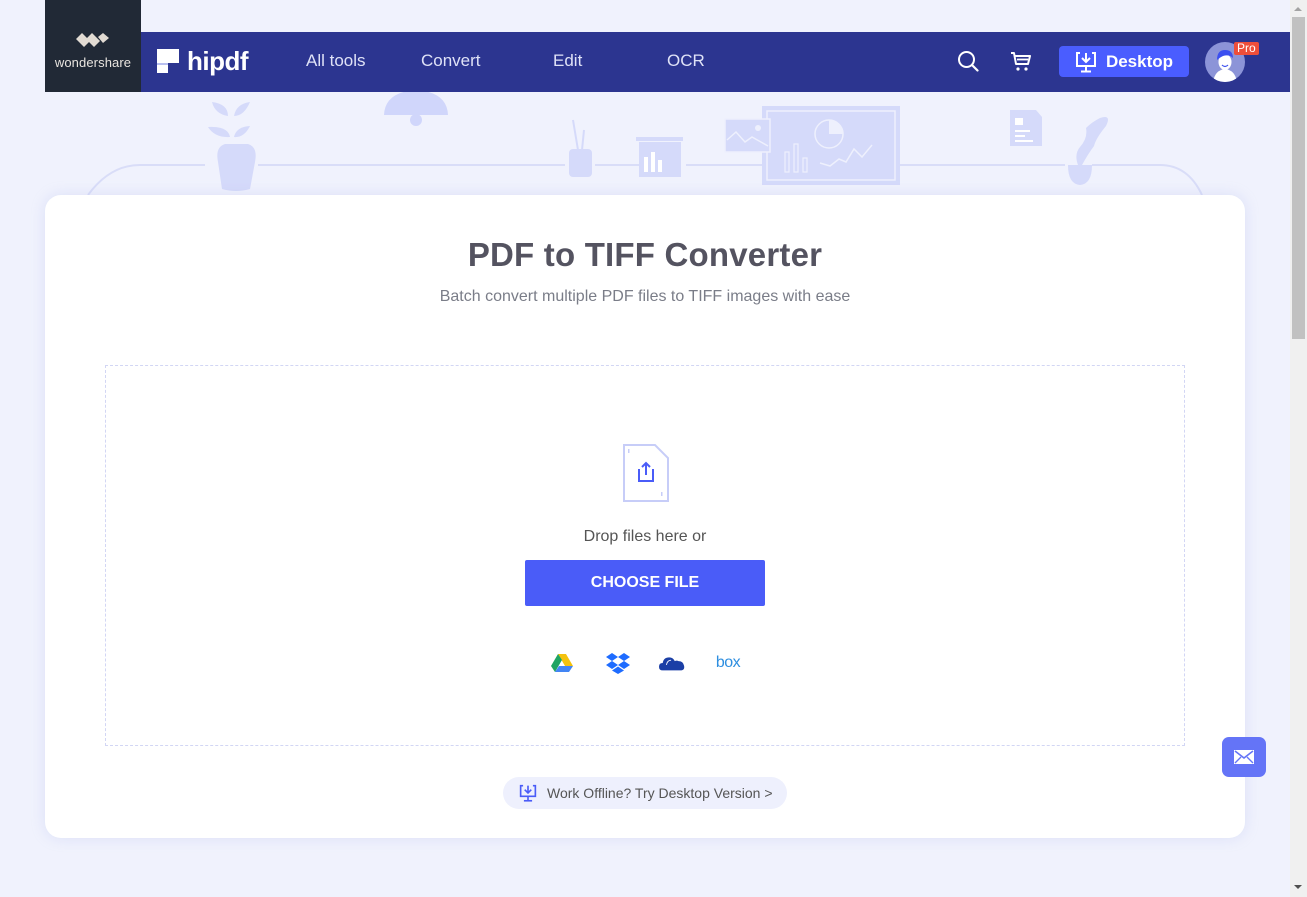 The image size is (1307, 897). I want to click on hipdf-logo: hipdf, so click(203, 61).